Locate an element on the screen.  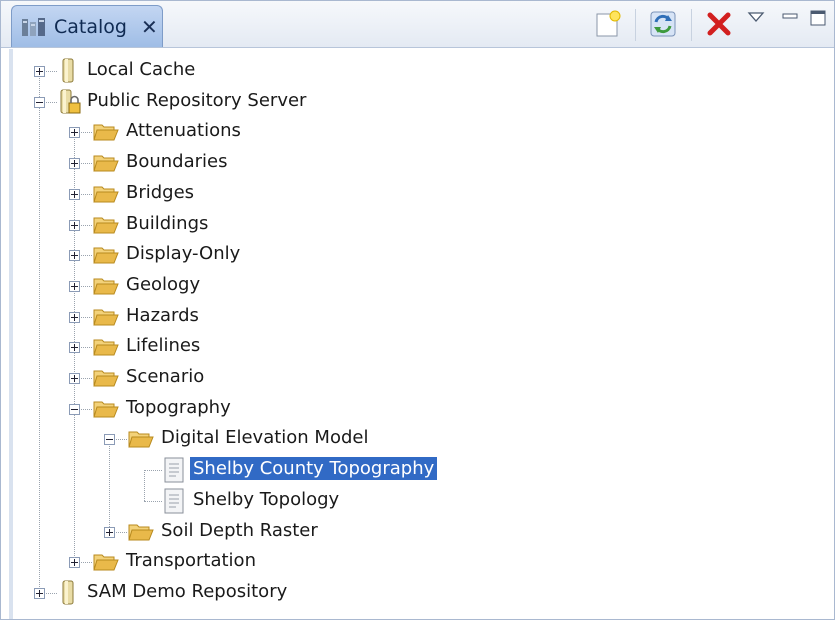
tree-item-label: Display-Only is located at coordinates (183, 253).